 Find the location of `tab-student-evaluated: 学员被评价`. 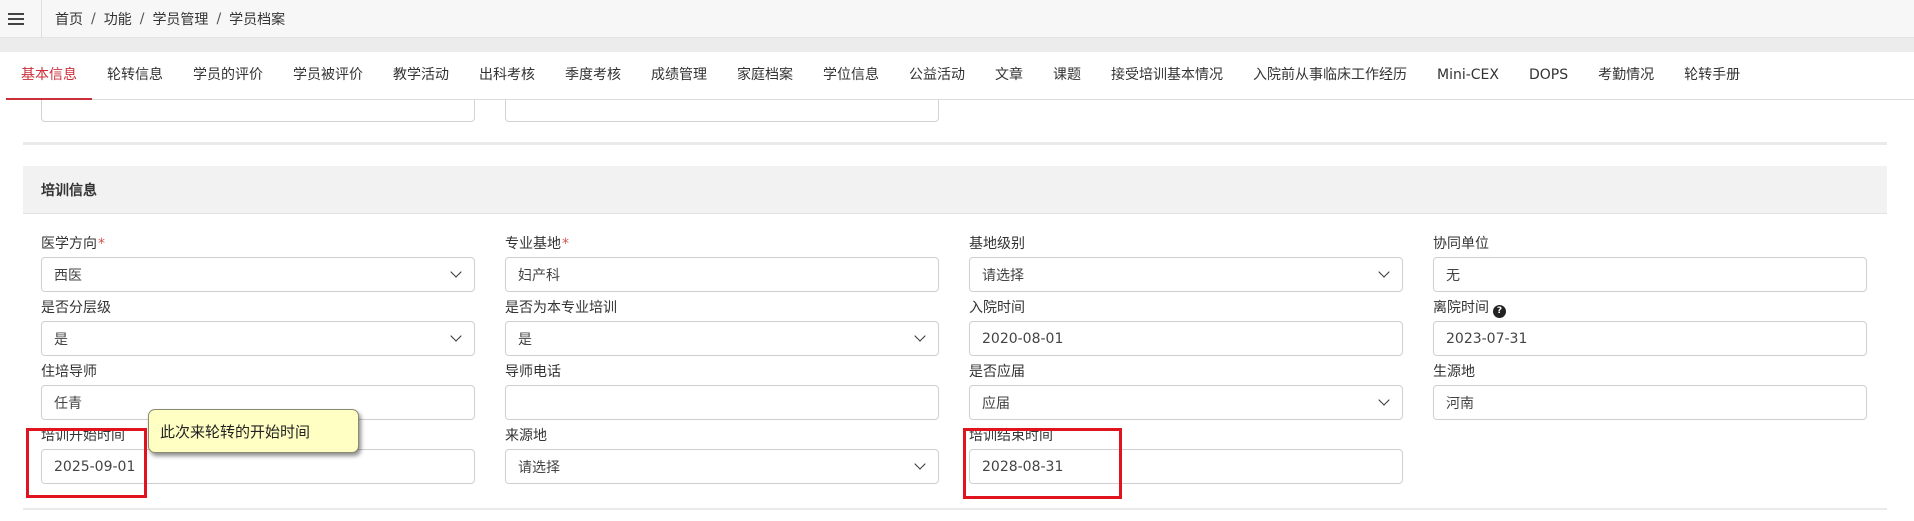

tab-student-evaluated: 学员被评价 is located at coordinates (328, 76).